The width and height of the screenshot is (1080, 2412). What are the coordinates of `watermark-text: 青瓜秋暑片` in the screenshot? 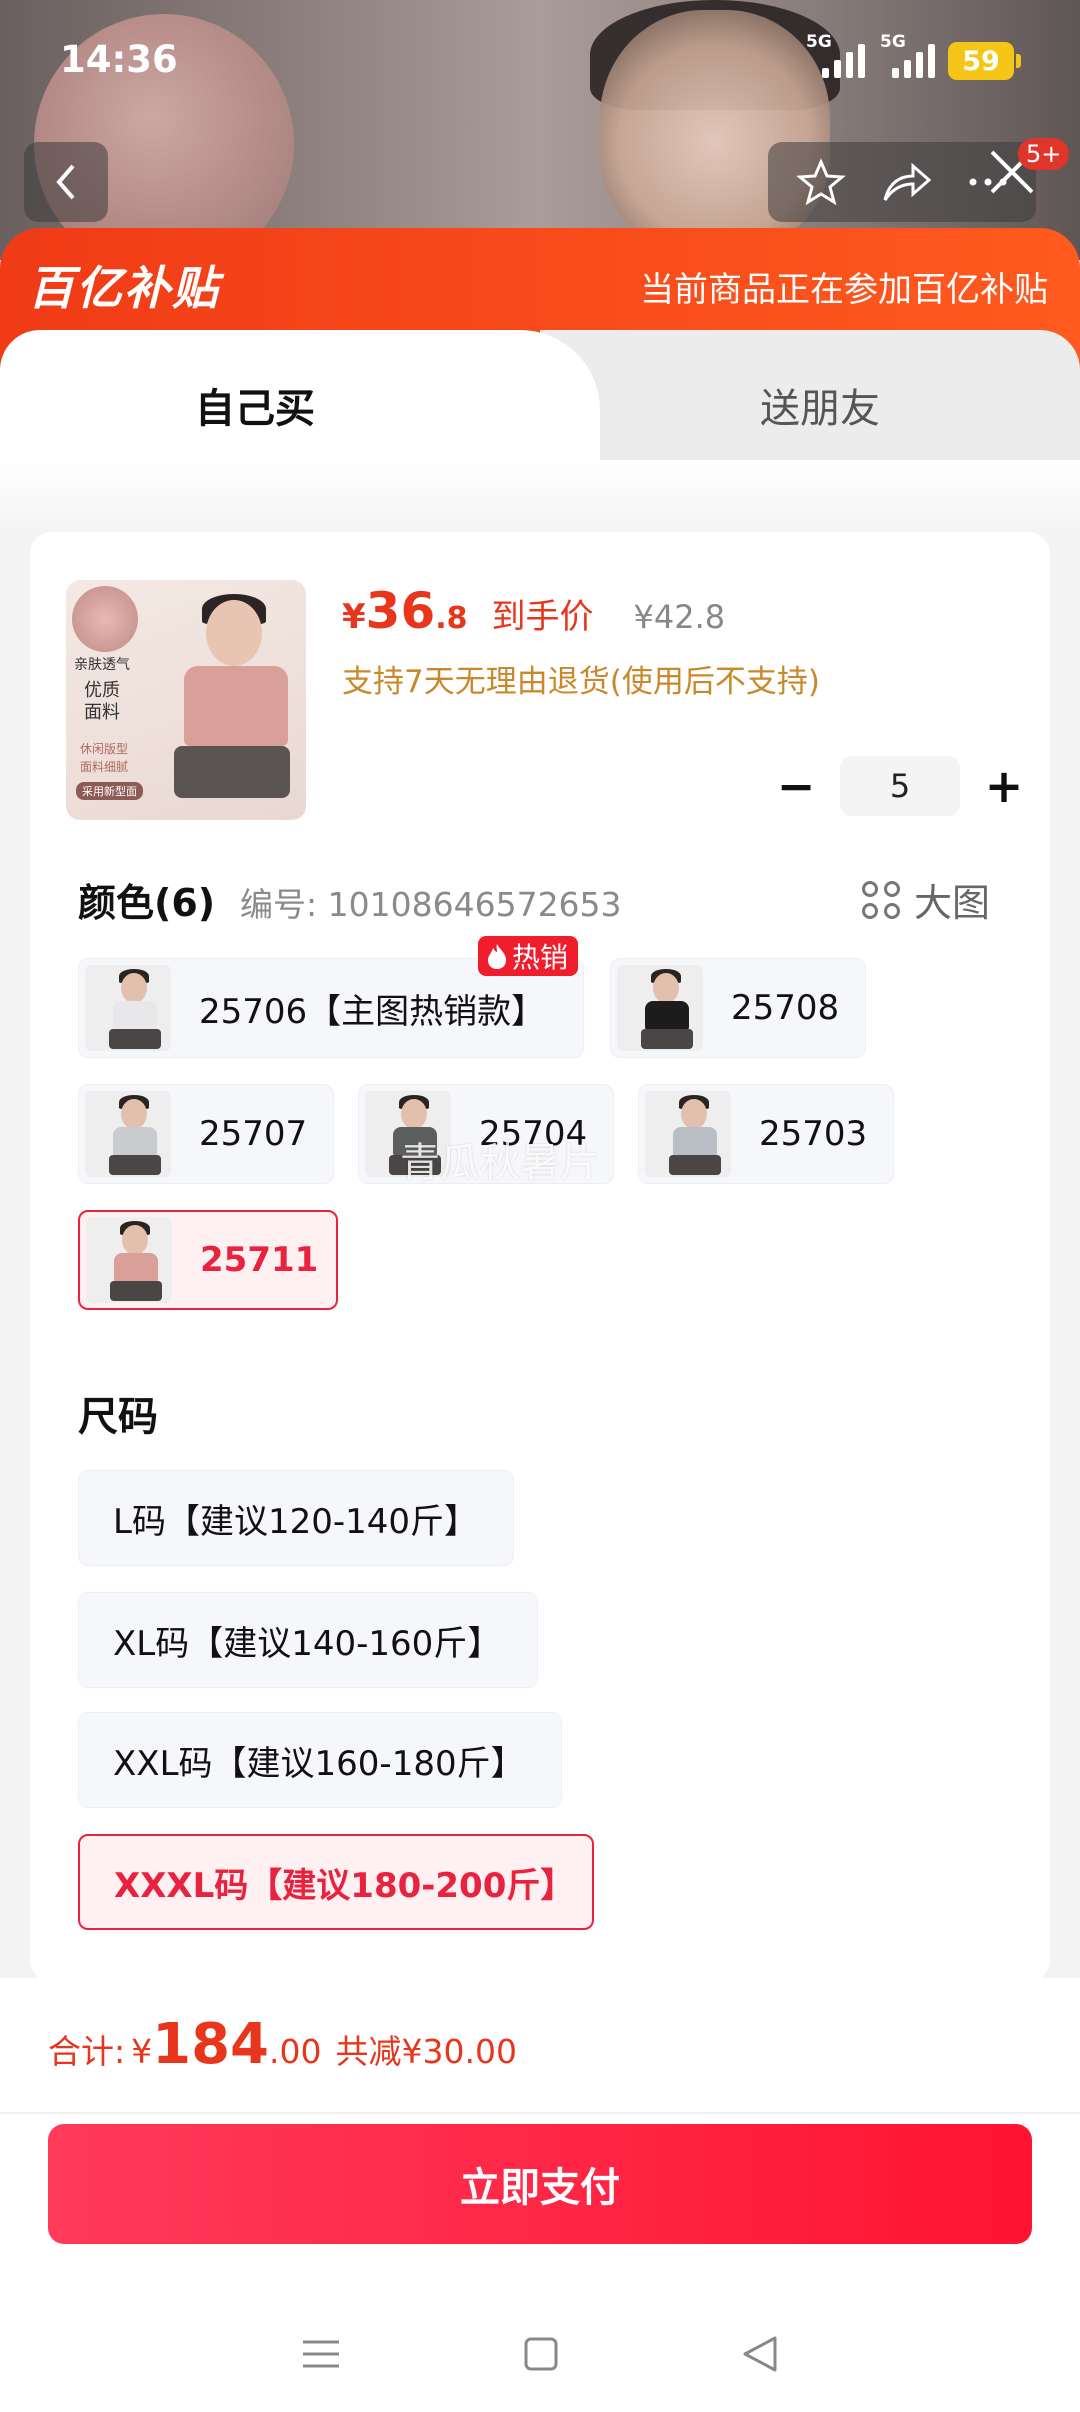 It's located at (500, 1163).